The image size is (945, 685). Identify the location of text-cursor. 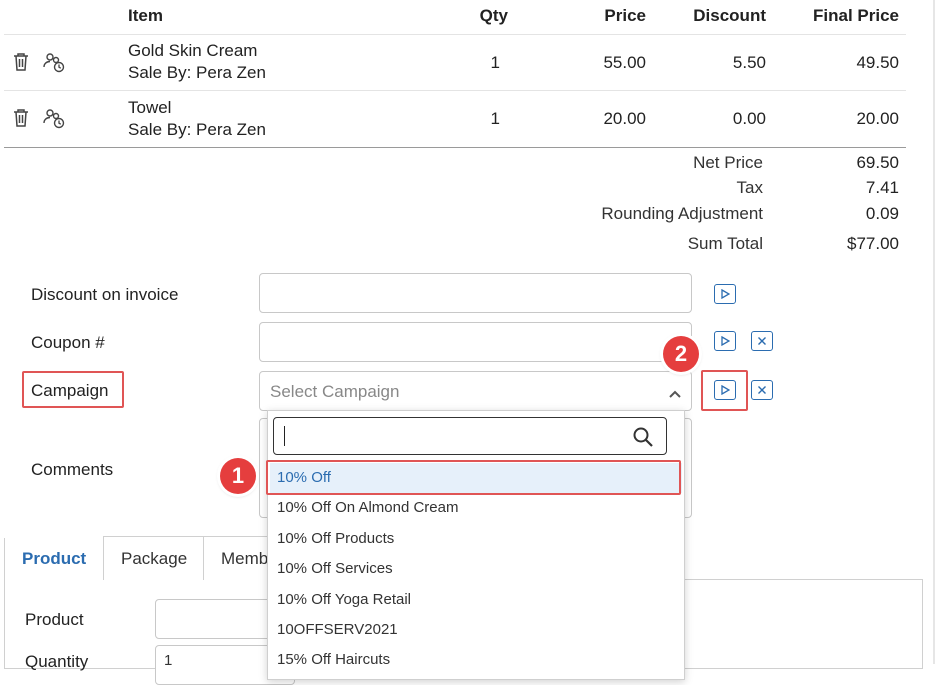
(284, 436).